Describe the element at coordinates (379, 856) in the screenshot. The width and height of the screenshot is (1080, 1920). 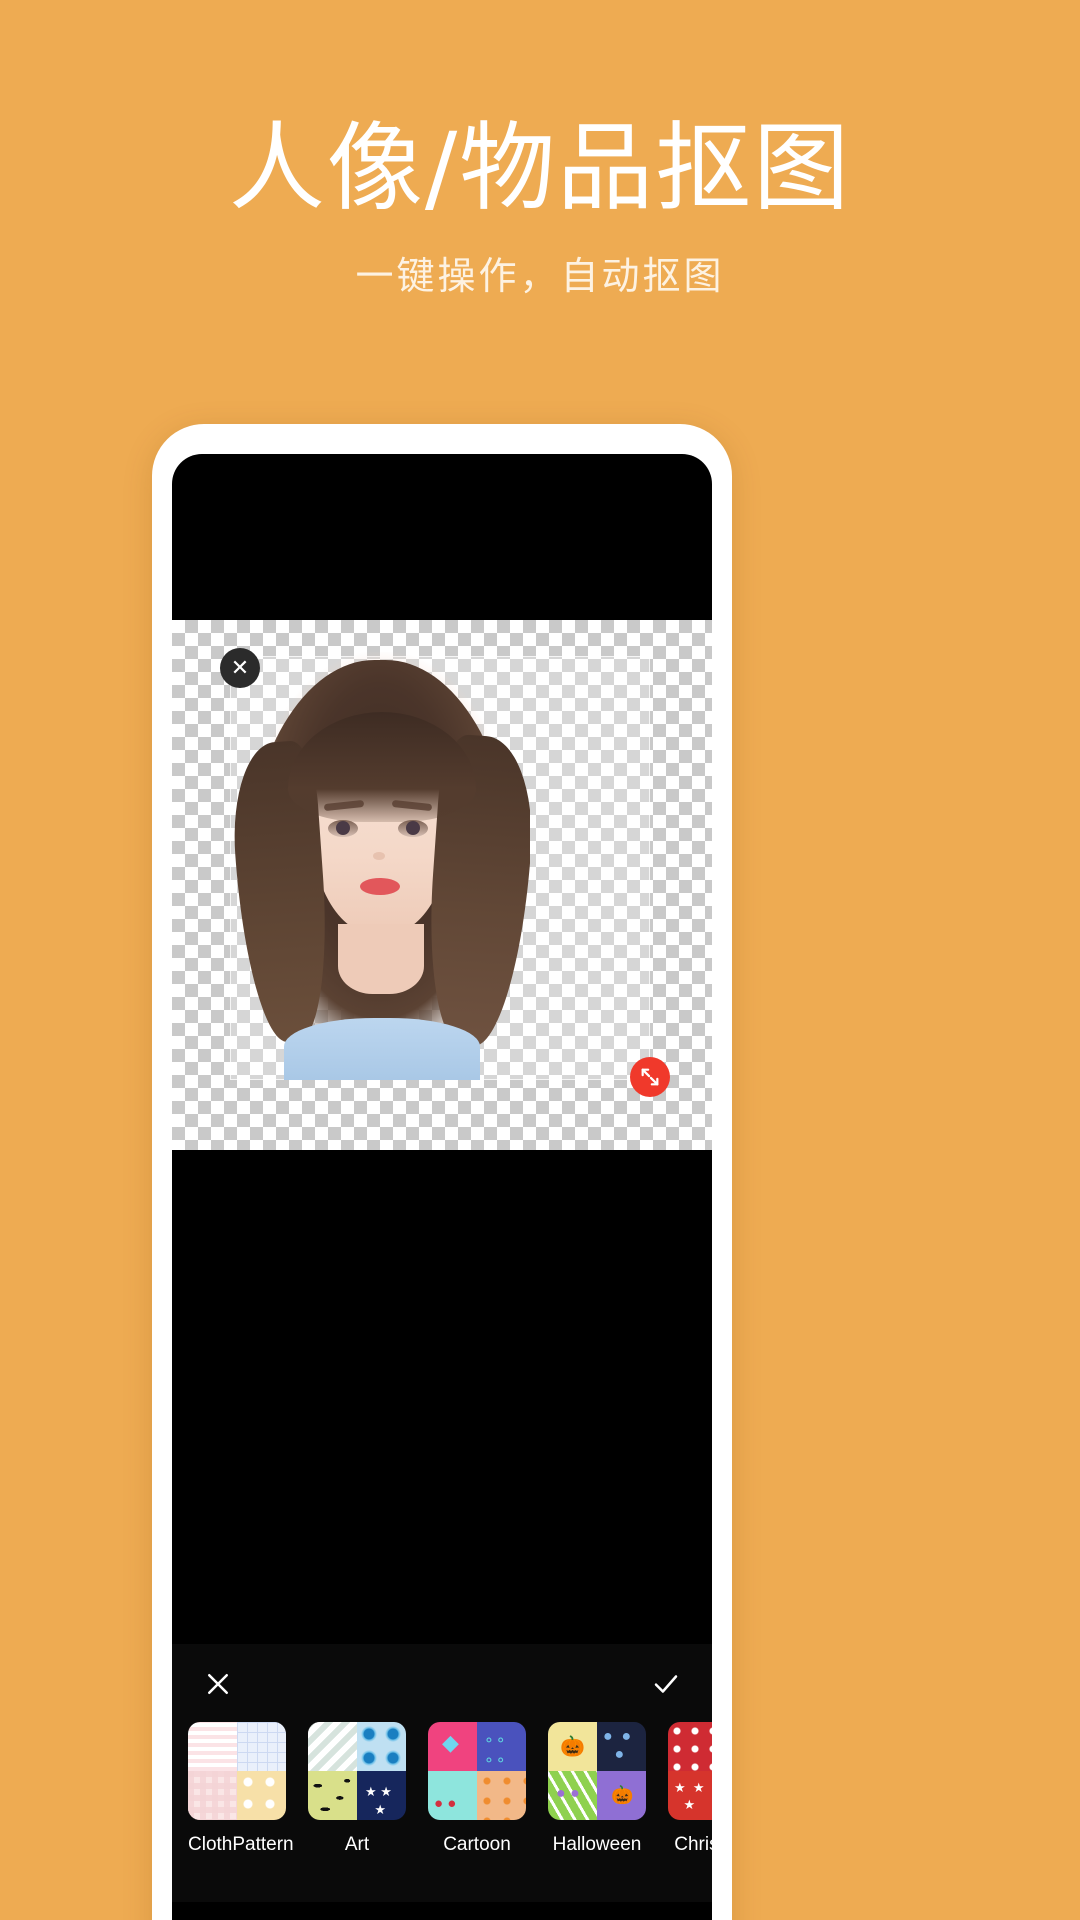
I see `nose-shape` at that location.